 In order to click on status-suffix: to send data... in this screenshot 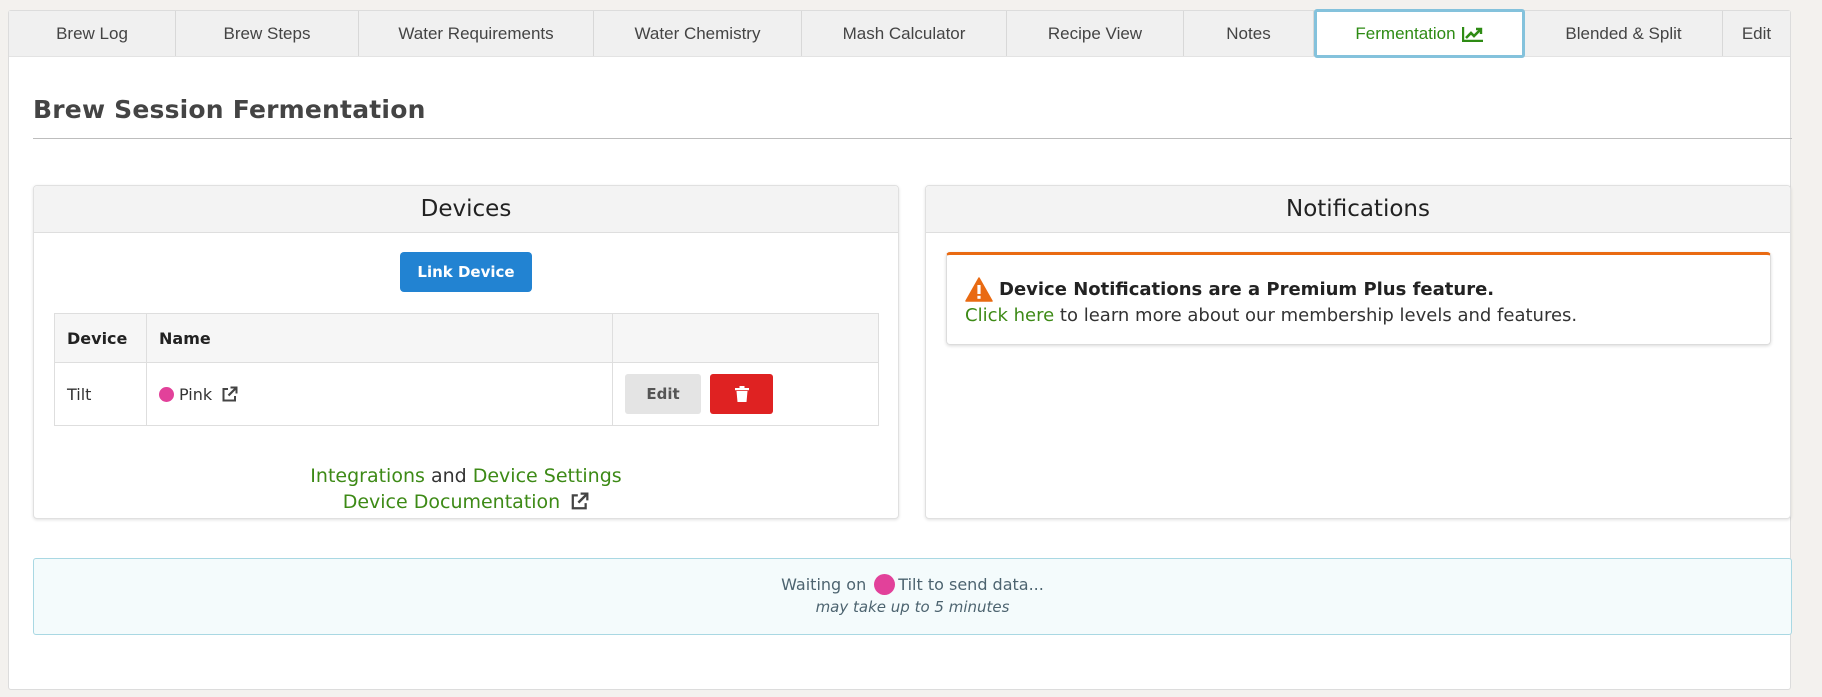, I will do `click(985, 584)`.